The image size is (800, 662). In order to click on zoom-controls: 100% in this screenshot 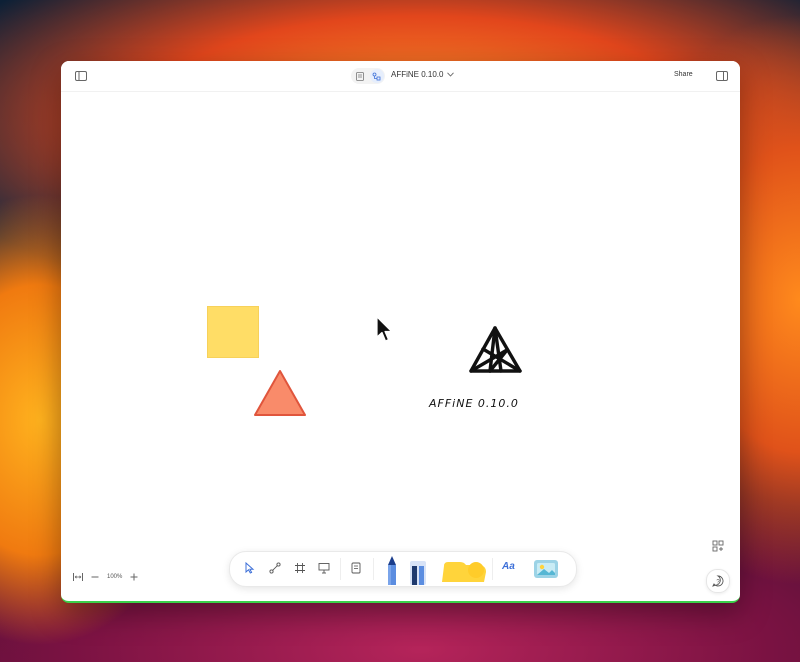, I will do `click(105, 577)`.